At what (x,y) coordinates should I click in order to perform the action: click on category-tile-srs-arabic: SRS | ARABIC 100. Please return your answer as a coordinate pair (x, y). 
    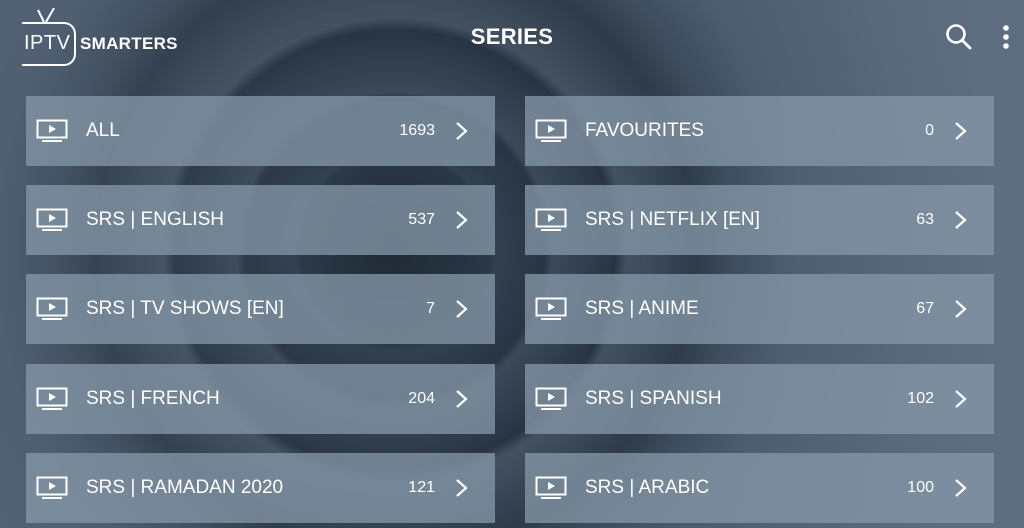
    Looking at the image, I should click on (759, 488).